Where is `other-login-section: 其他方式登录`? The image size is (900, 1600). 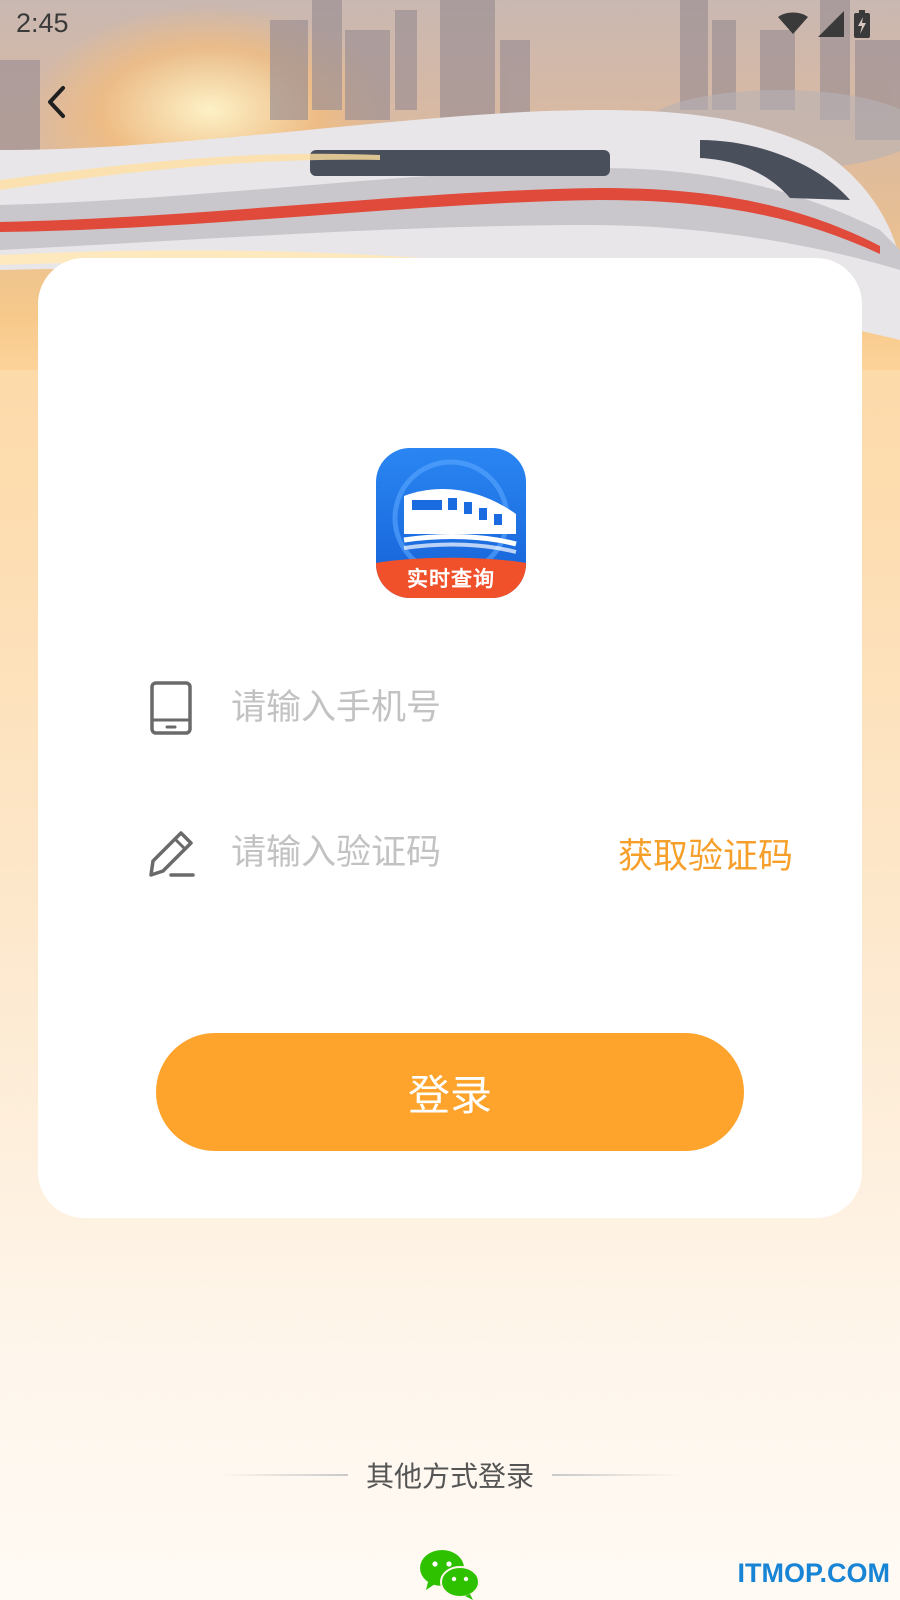
other-login-section: 其他方式登录 is located at coordinates (450, 1475).